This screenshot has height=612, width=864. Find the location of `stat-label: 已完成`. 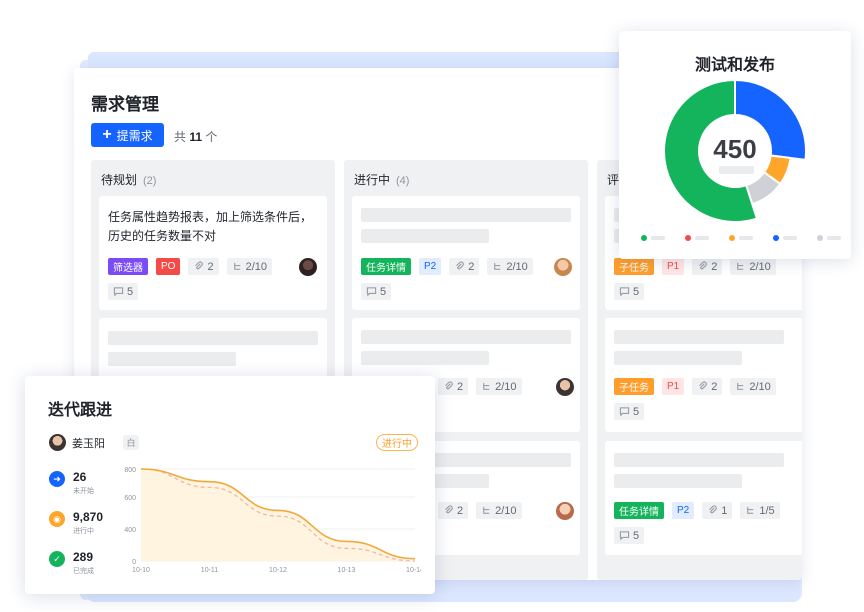

stat-label: 已完成 is located at coordinates (83, 571).